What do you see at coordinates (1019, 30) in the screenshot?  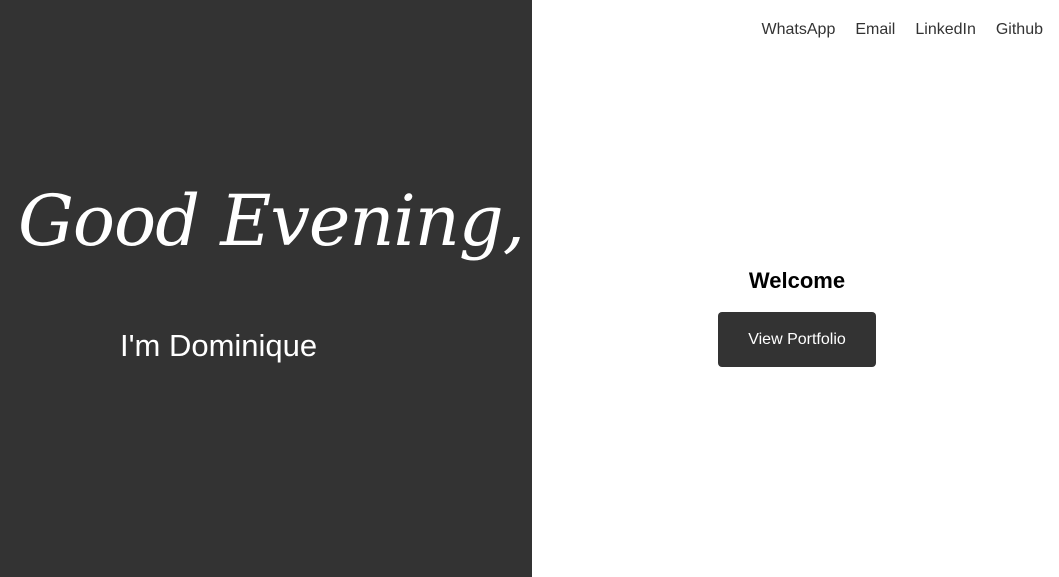 I see `nav-link-github: Github` at bounding box center [1019, 30].